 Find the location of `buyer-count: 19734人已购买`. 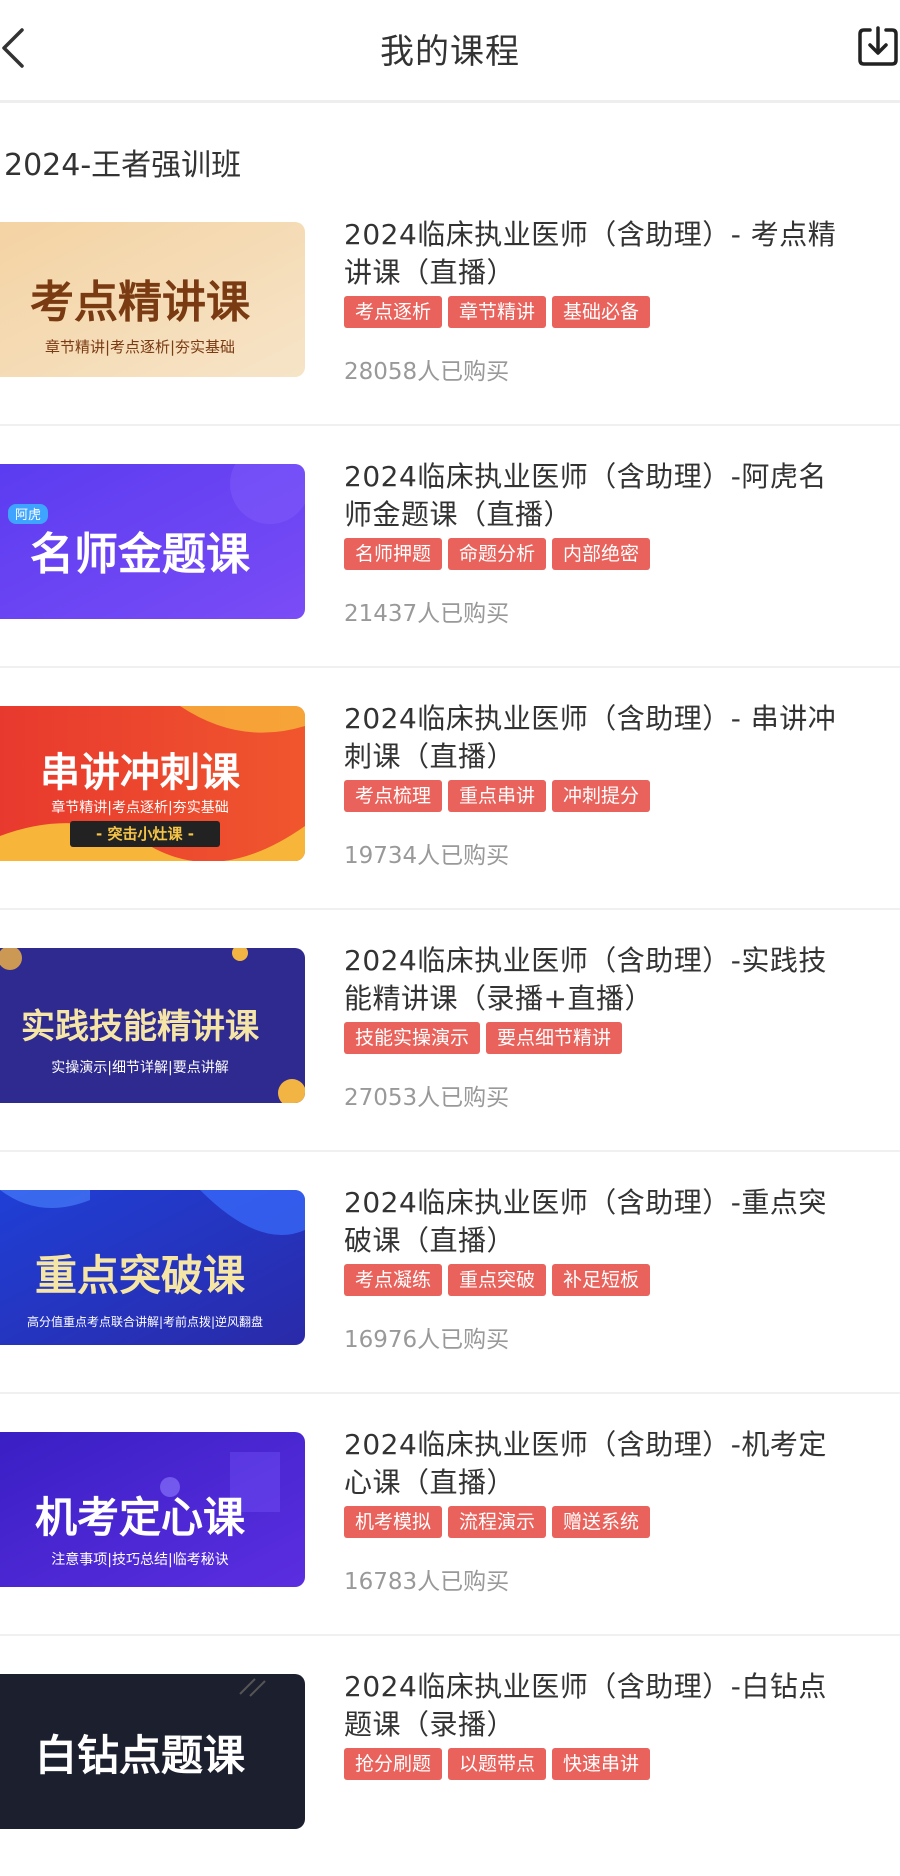

buyer-count: 19734人已购买 is located at coordinates (427, 856).